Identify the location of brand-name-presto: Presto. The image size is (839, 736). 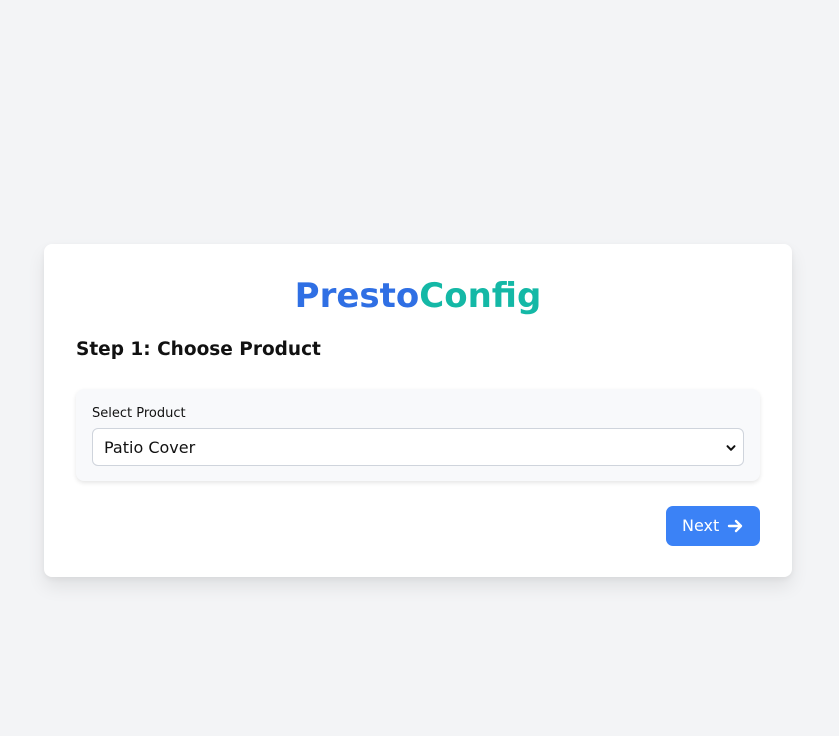
(357, 296).